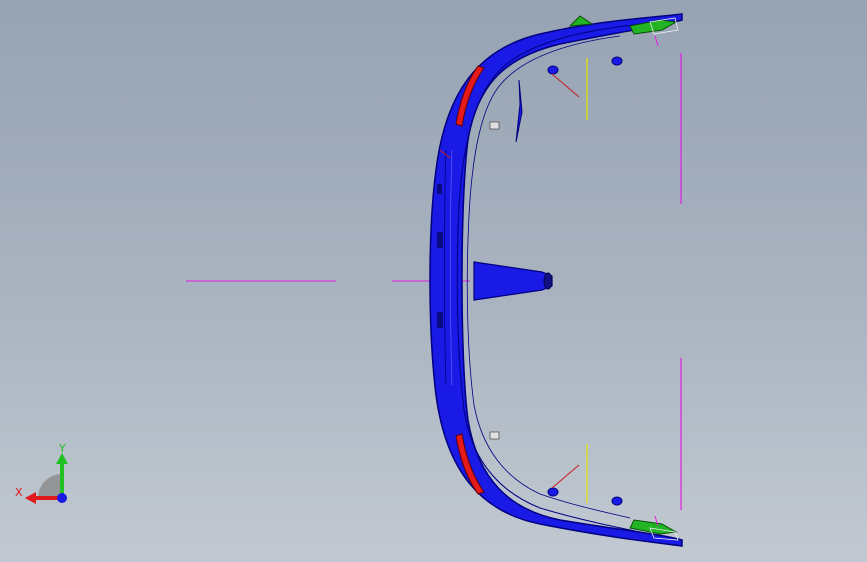 The height and width of the screenshot is (562, 867). What do you see at coordinates (565, 476) in the screenshot?
I see `dimension-leader-bottom` at bounding box center [565, 476].